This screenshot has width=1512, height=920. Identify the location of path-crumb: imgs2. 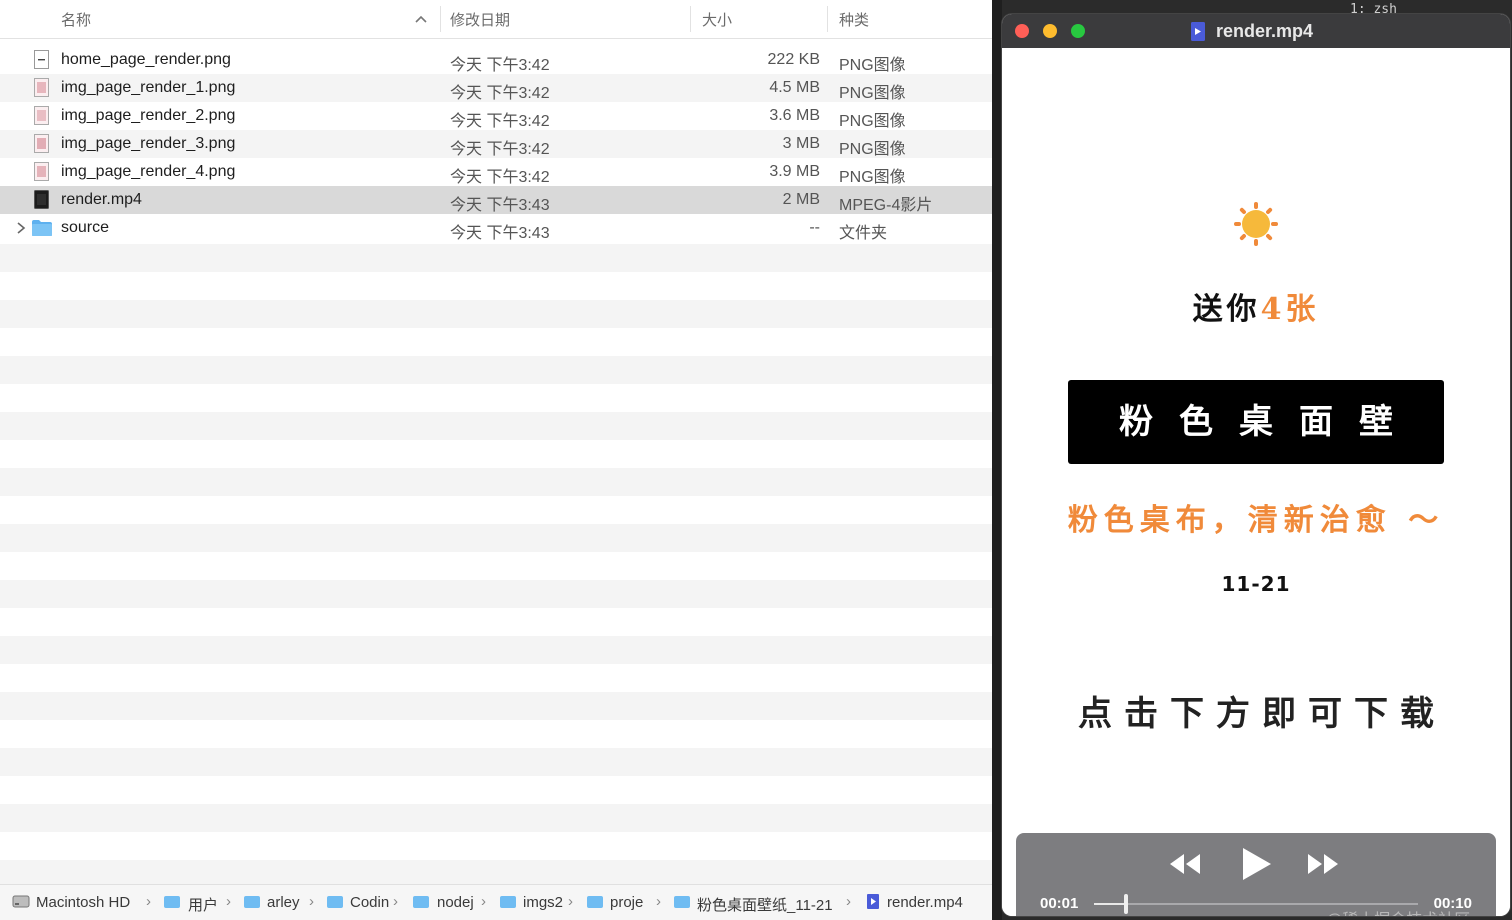
(543, 902).